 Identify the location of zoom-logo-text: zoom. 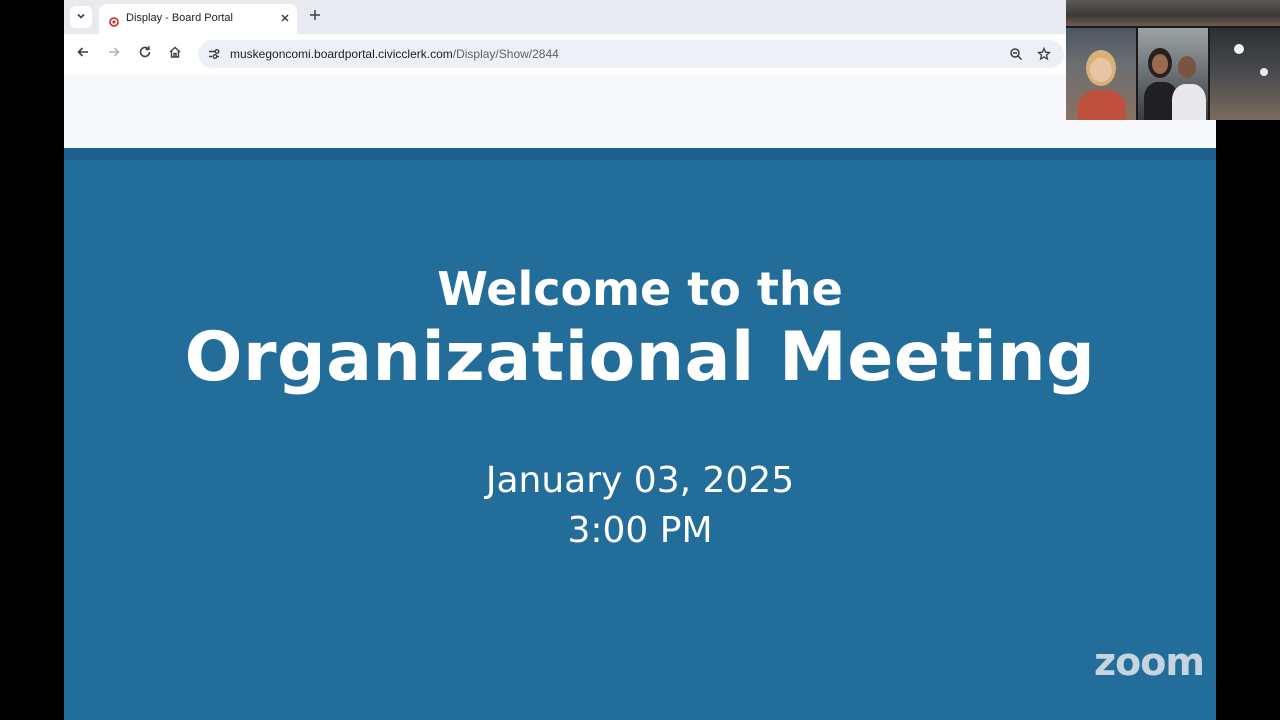
(1149, 662).